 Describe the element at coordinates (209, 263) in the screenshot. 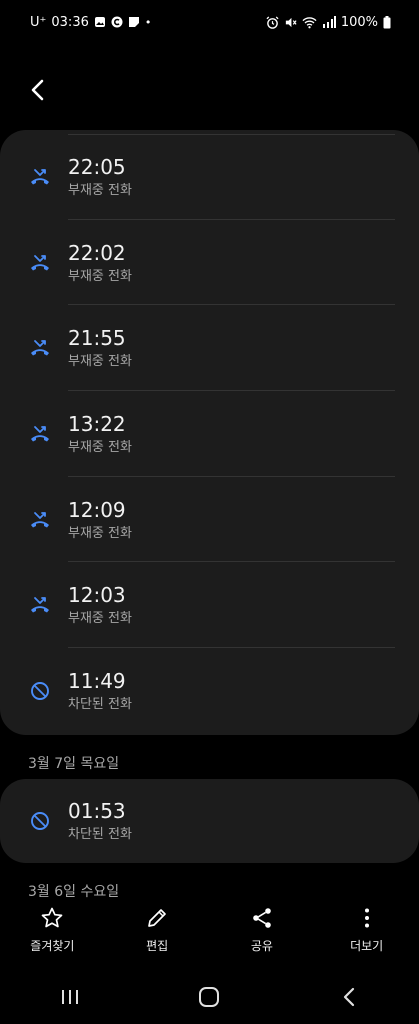

I see `call-log-row: 22:02 부재중 전화` at that location.